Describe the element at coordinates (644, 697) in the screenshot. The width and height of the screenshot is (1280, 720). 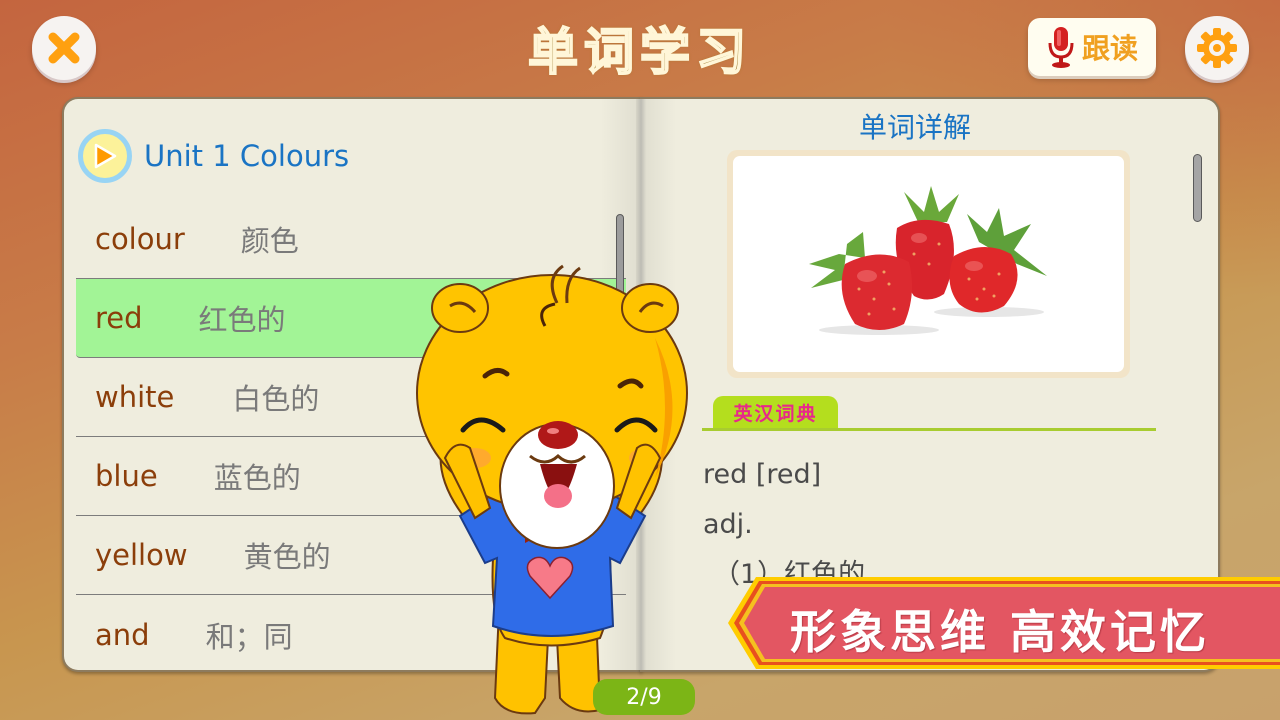
I see `page-indicator: 2/9` at that location.